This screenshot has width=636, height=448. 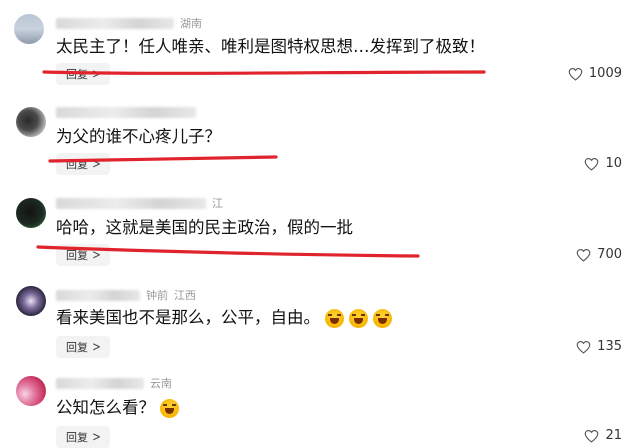 I want to click on like-button: 700, so click(x=599, y=254).